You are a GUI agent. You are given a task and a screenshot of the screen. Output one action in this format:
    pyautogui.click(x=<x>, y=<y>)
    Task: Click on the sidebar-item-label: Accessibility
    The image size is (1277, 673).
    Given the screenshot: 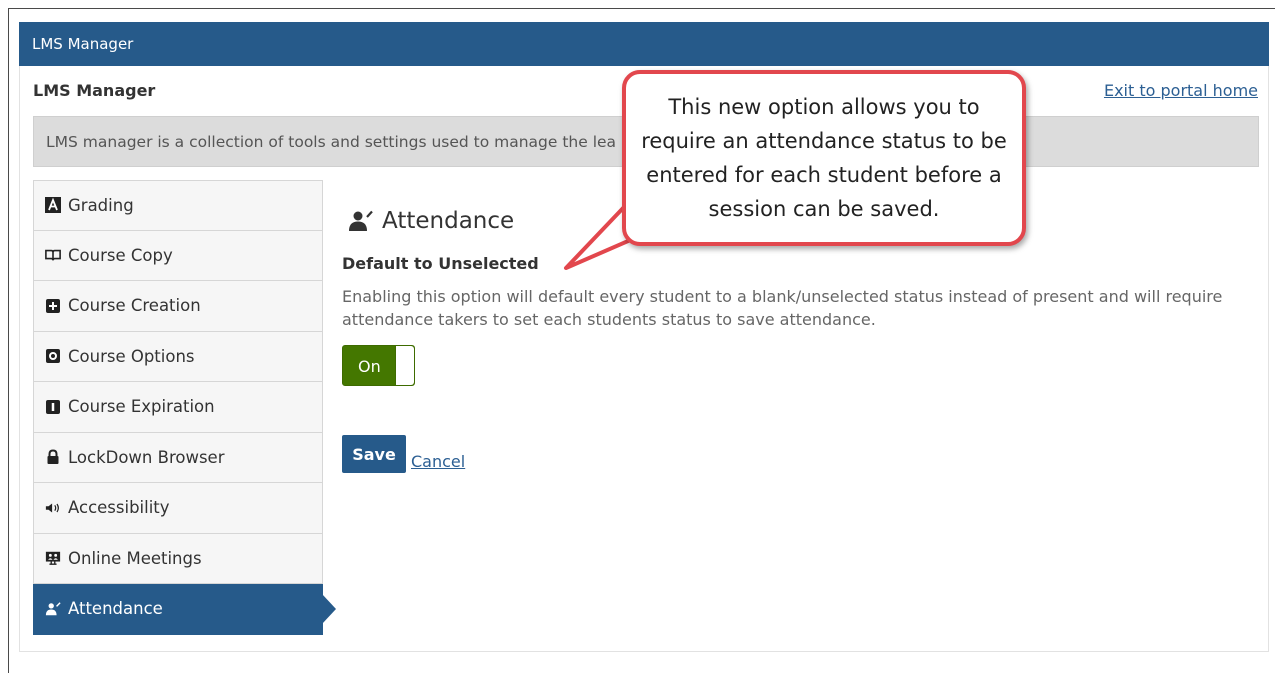 What is the action you would take?
    pyautogui.click(x=119, y=508)
    